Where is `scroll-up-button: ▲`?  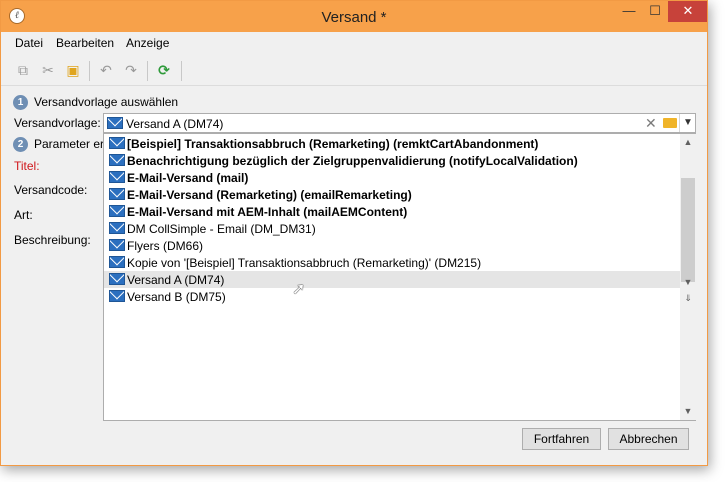
scroll-up-button: ▲ is located at coordinates (688, 142).